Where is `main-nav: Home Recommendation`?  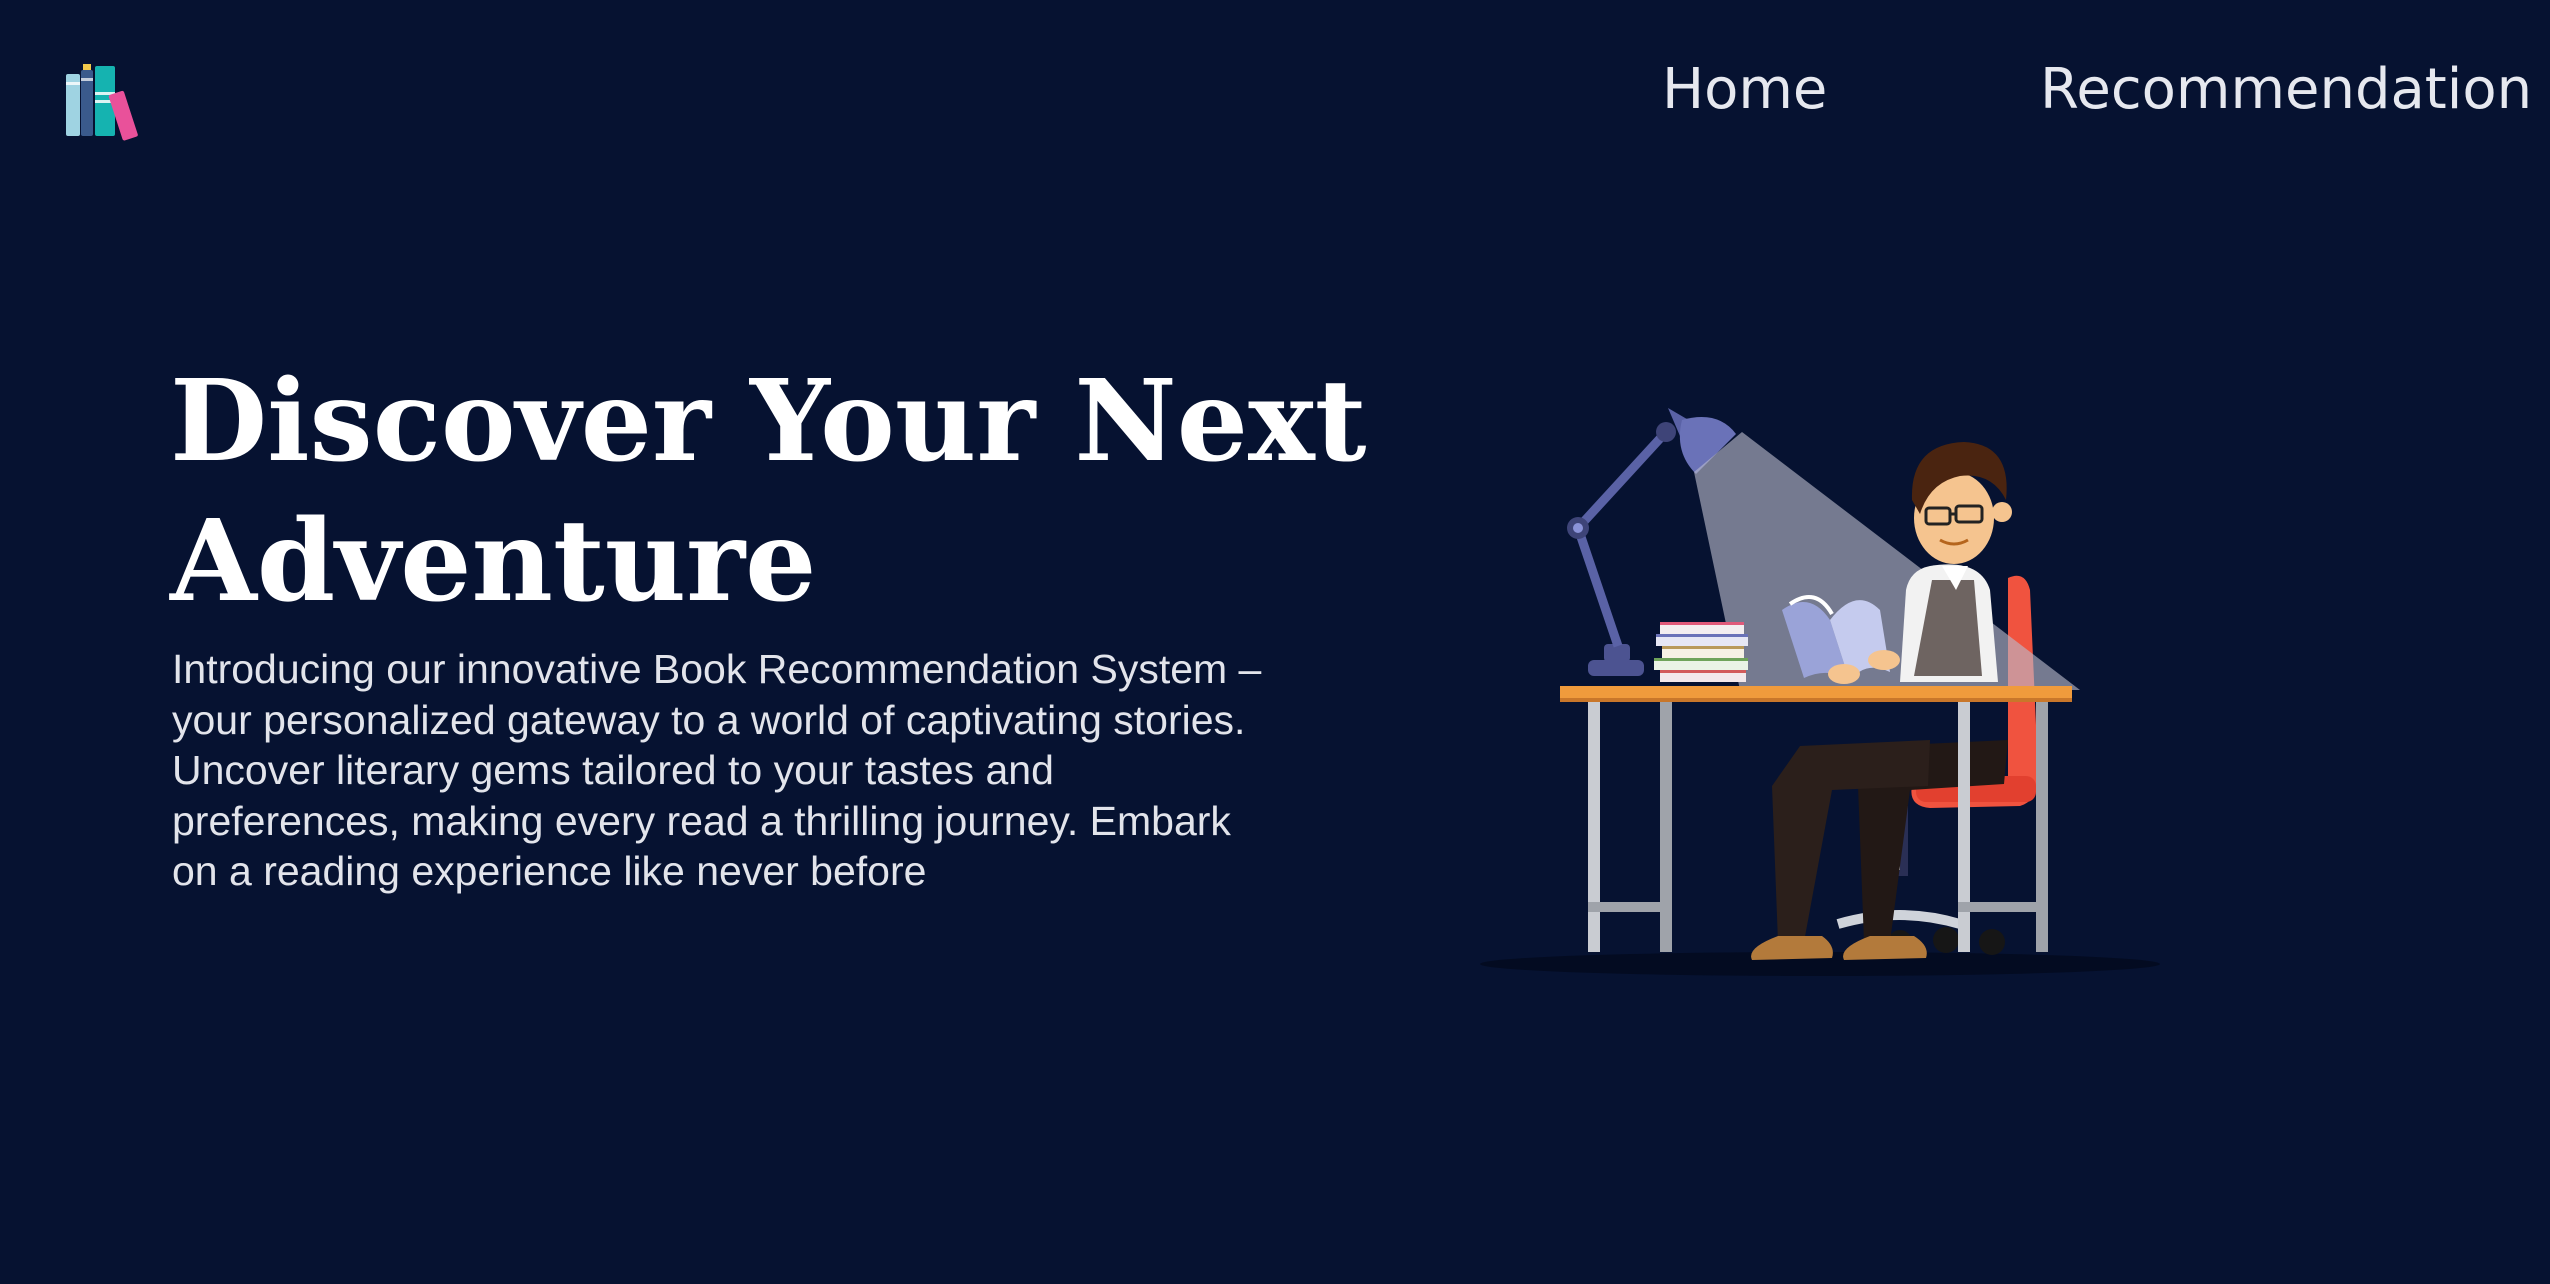 main-nav: Home Recommendation is located at coordinates (1275, 94).